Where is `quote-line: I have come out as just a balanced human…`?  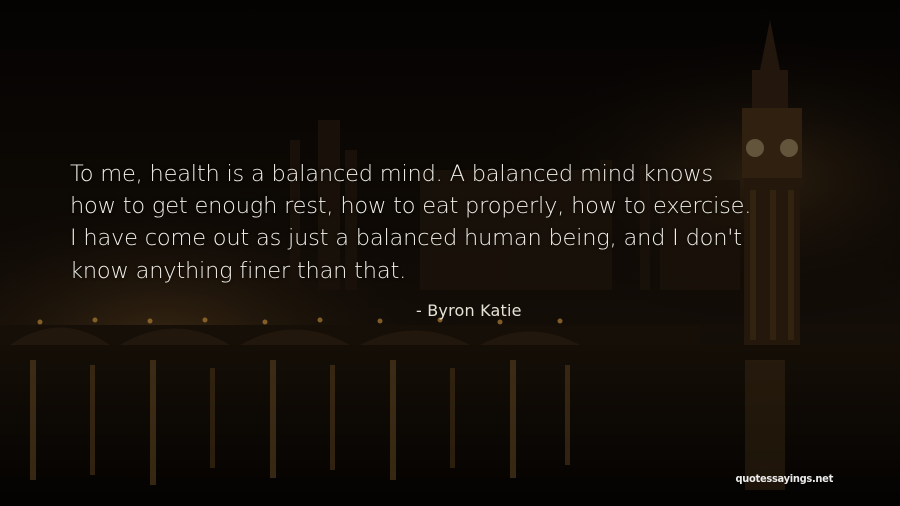
quote-line: I have come out as just a balanced human… is located at coordinates (406, 238).